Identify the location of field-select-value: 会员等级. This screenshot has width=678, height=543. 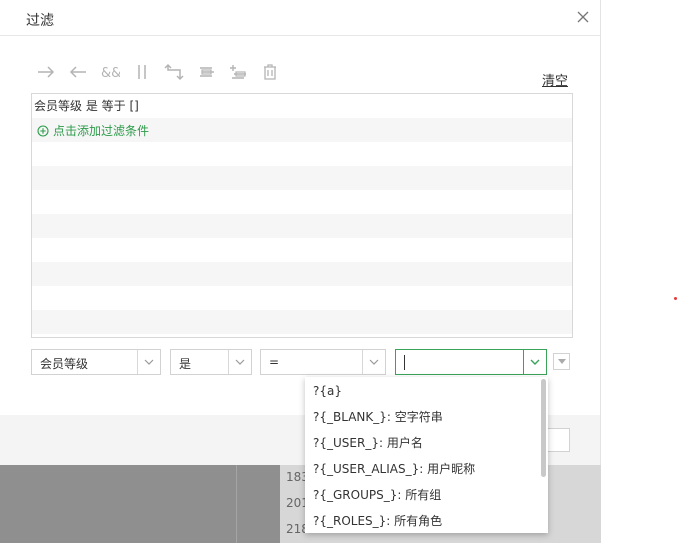
(64, 364).